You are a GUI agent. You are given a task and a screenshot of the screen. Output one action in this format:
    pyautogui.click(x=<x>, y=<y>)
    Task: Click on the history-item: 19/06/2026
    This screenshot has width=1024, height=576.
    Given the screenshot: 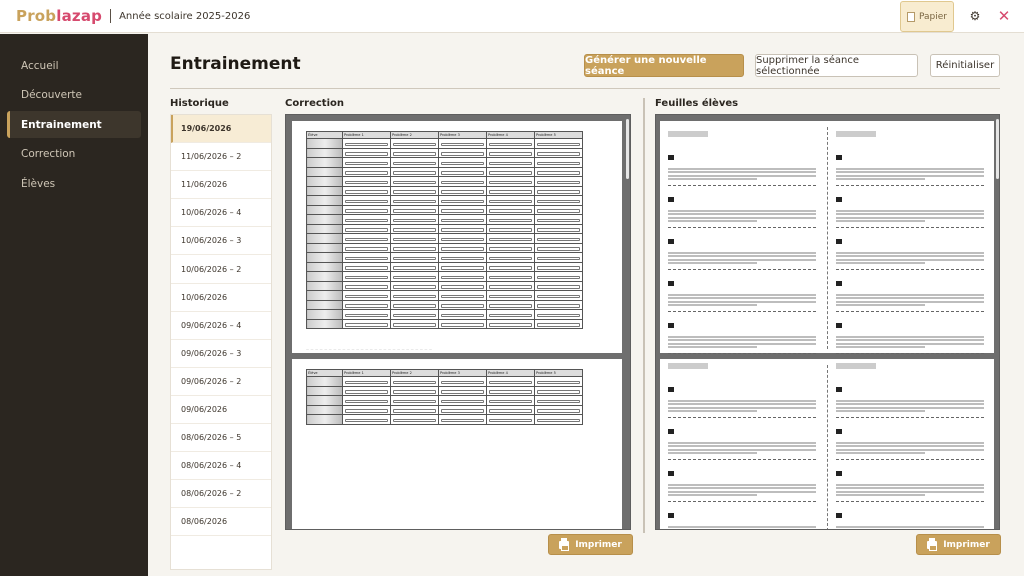 What is the action you would take?
    pyautogui.click(x=221, y=129)
    